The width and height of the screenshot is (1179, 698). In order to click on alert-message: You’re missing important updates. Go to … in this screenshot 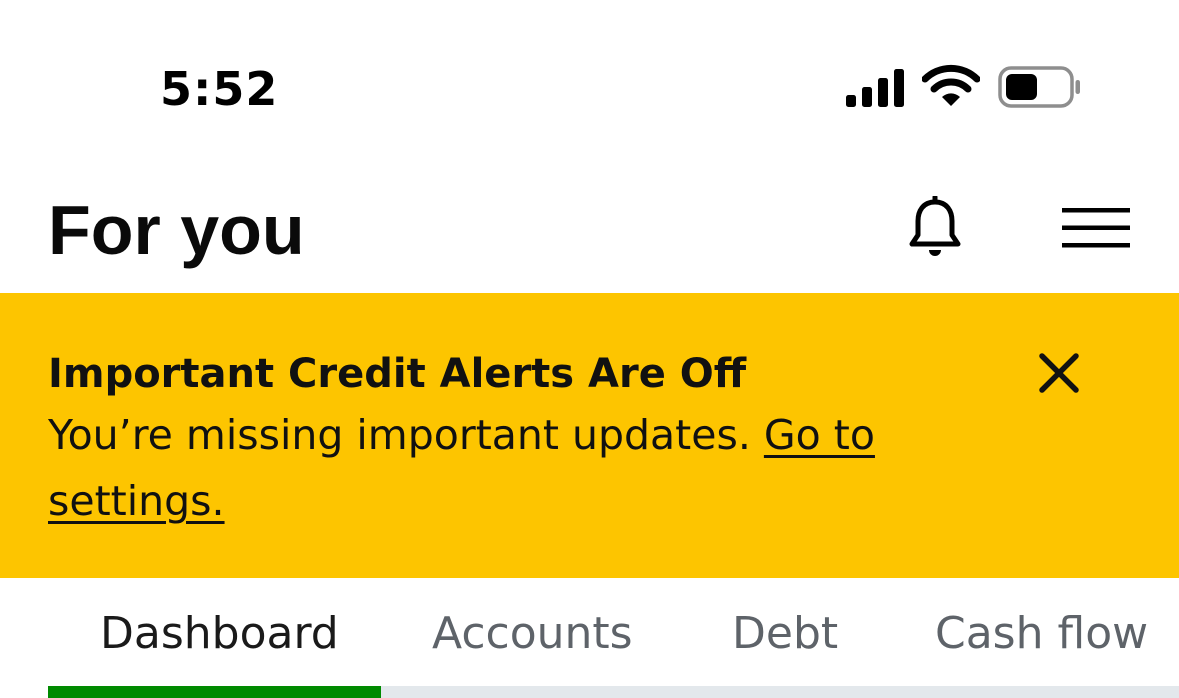, I will do `click(498, 468)`.